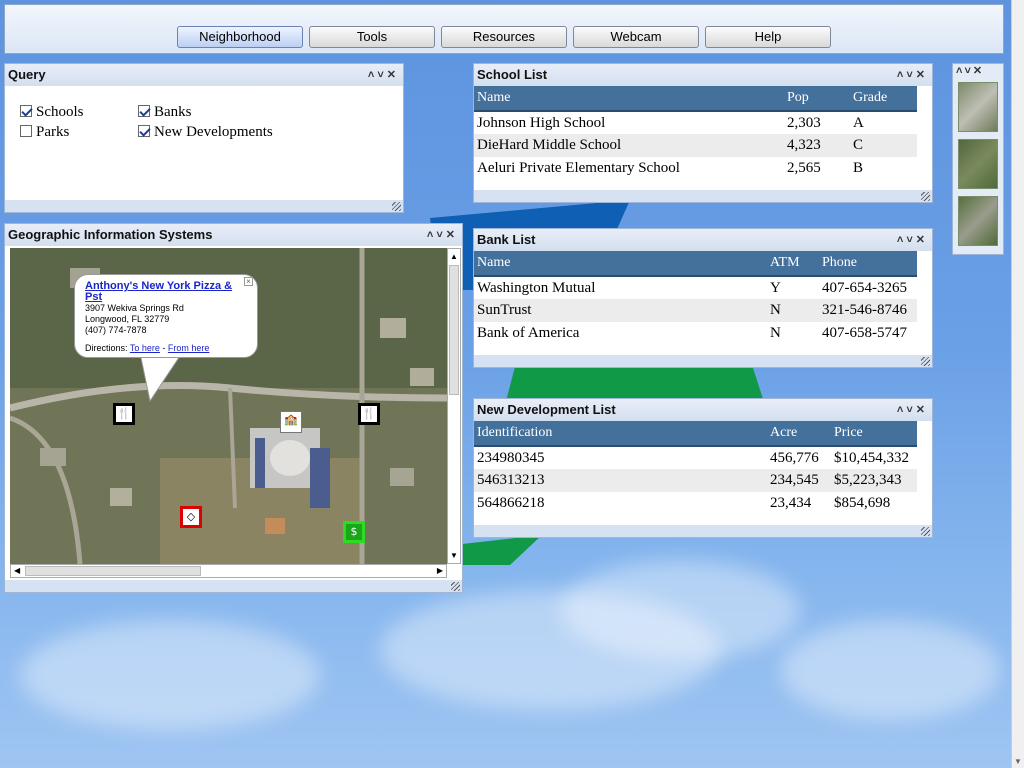 The height and width of the screenshot is (768, 1024). Describe the element at coordinates (189, 348) in the screenshot. I see `directions-from-here-link: From here` at that location.